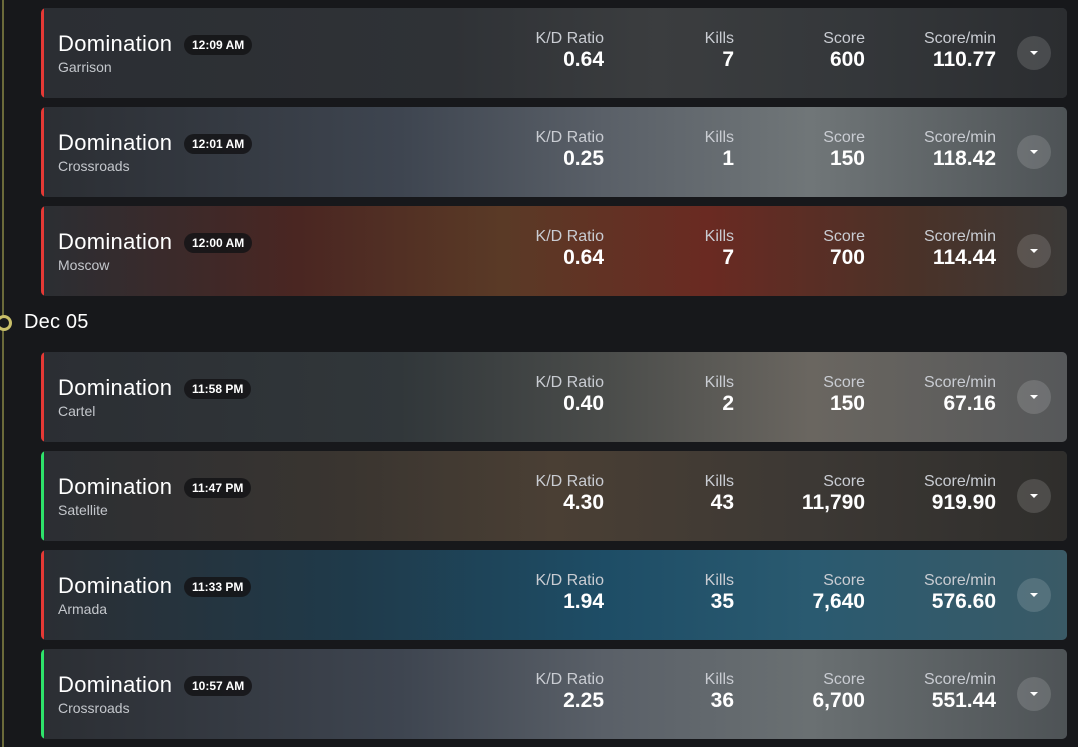 The image size is (1078, 747). What do you see at coordinates (833, 502) in the screenshot?
I see `score-value: 11,790` at bounding box center [833, 502].